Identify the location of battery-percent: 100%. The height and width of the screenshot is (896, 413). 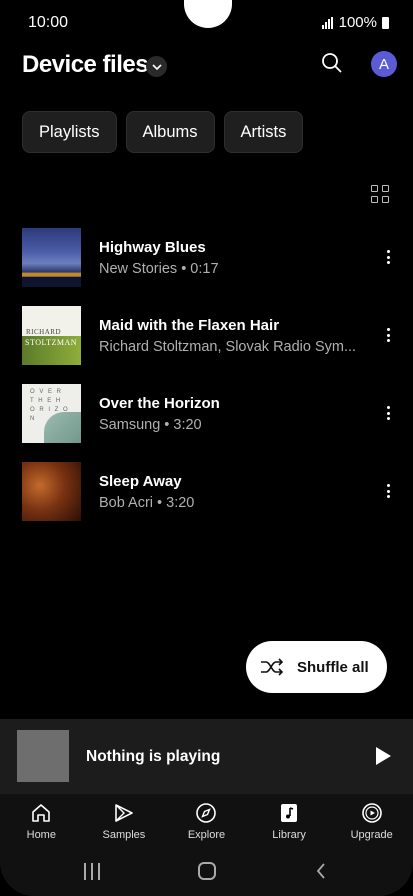
(357, 22).